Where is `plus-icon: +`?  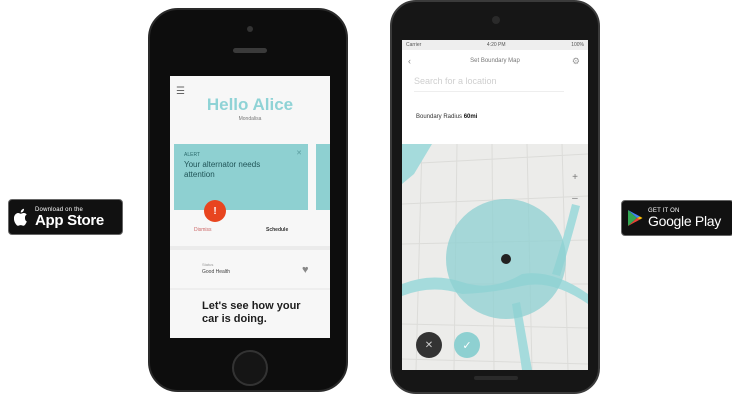 plus-icon: + is located at coordinates (575, 177).